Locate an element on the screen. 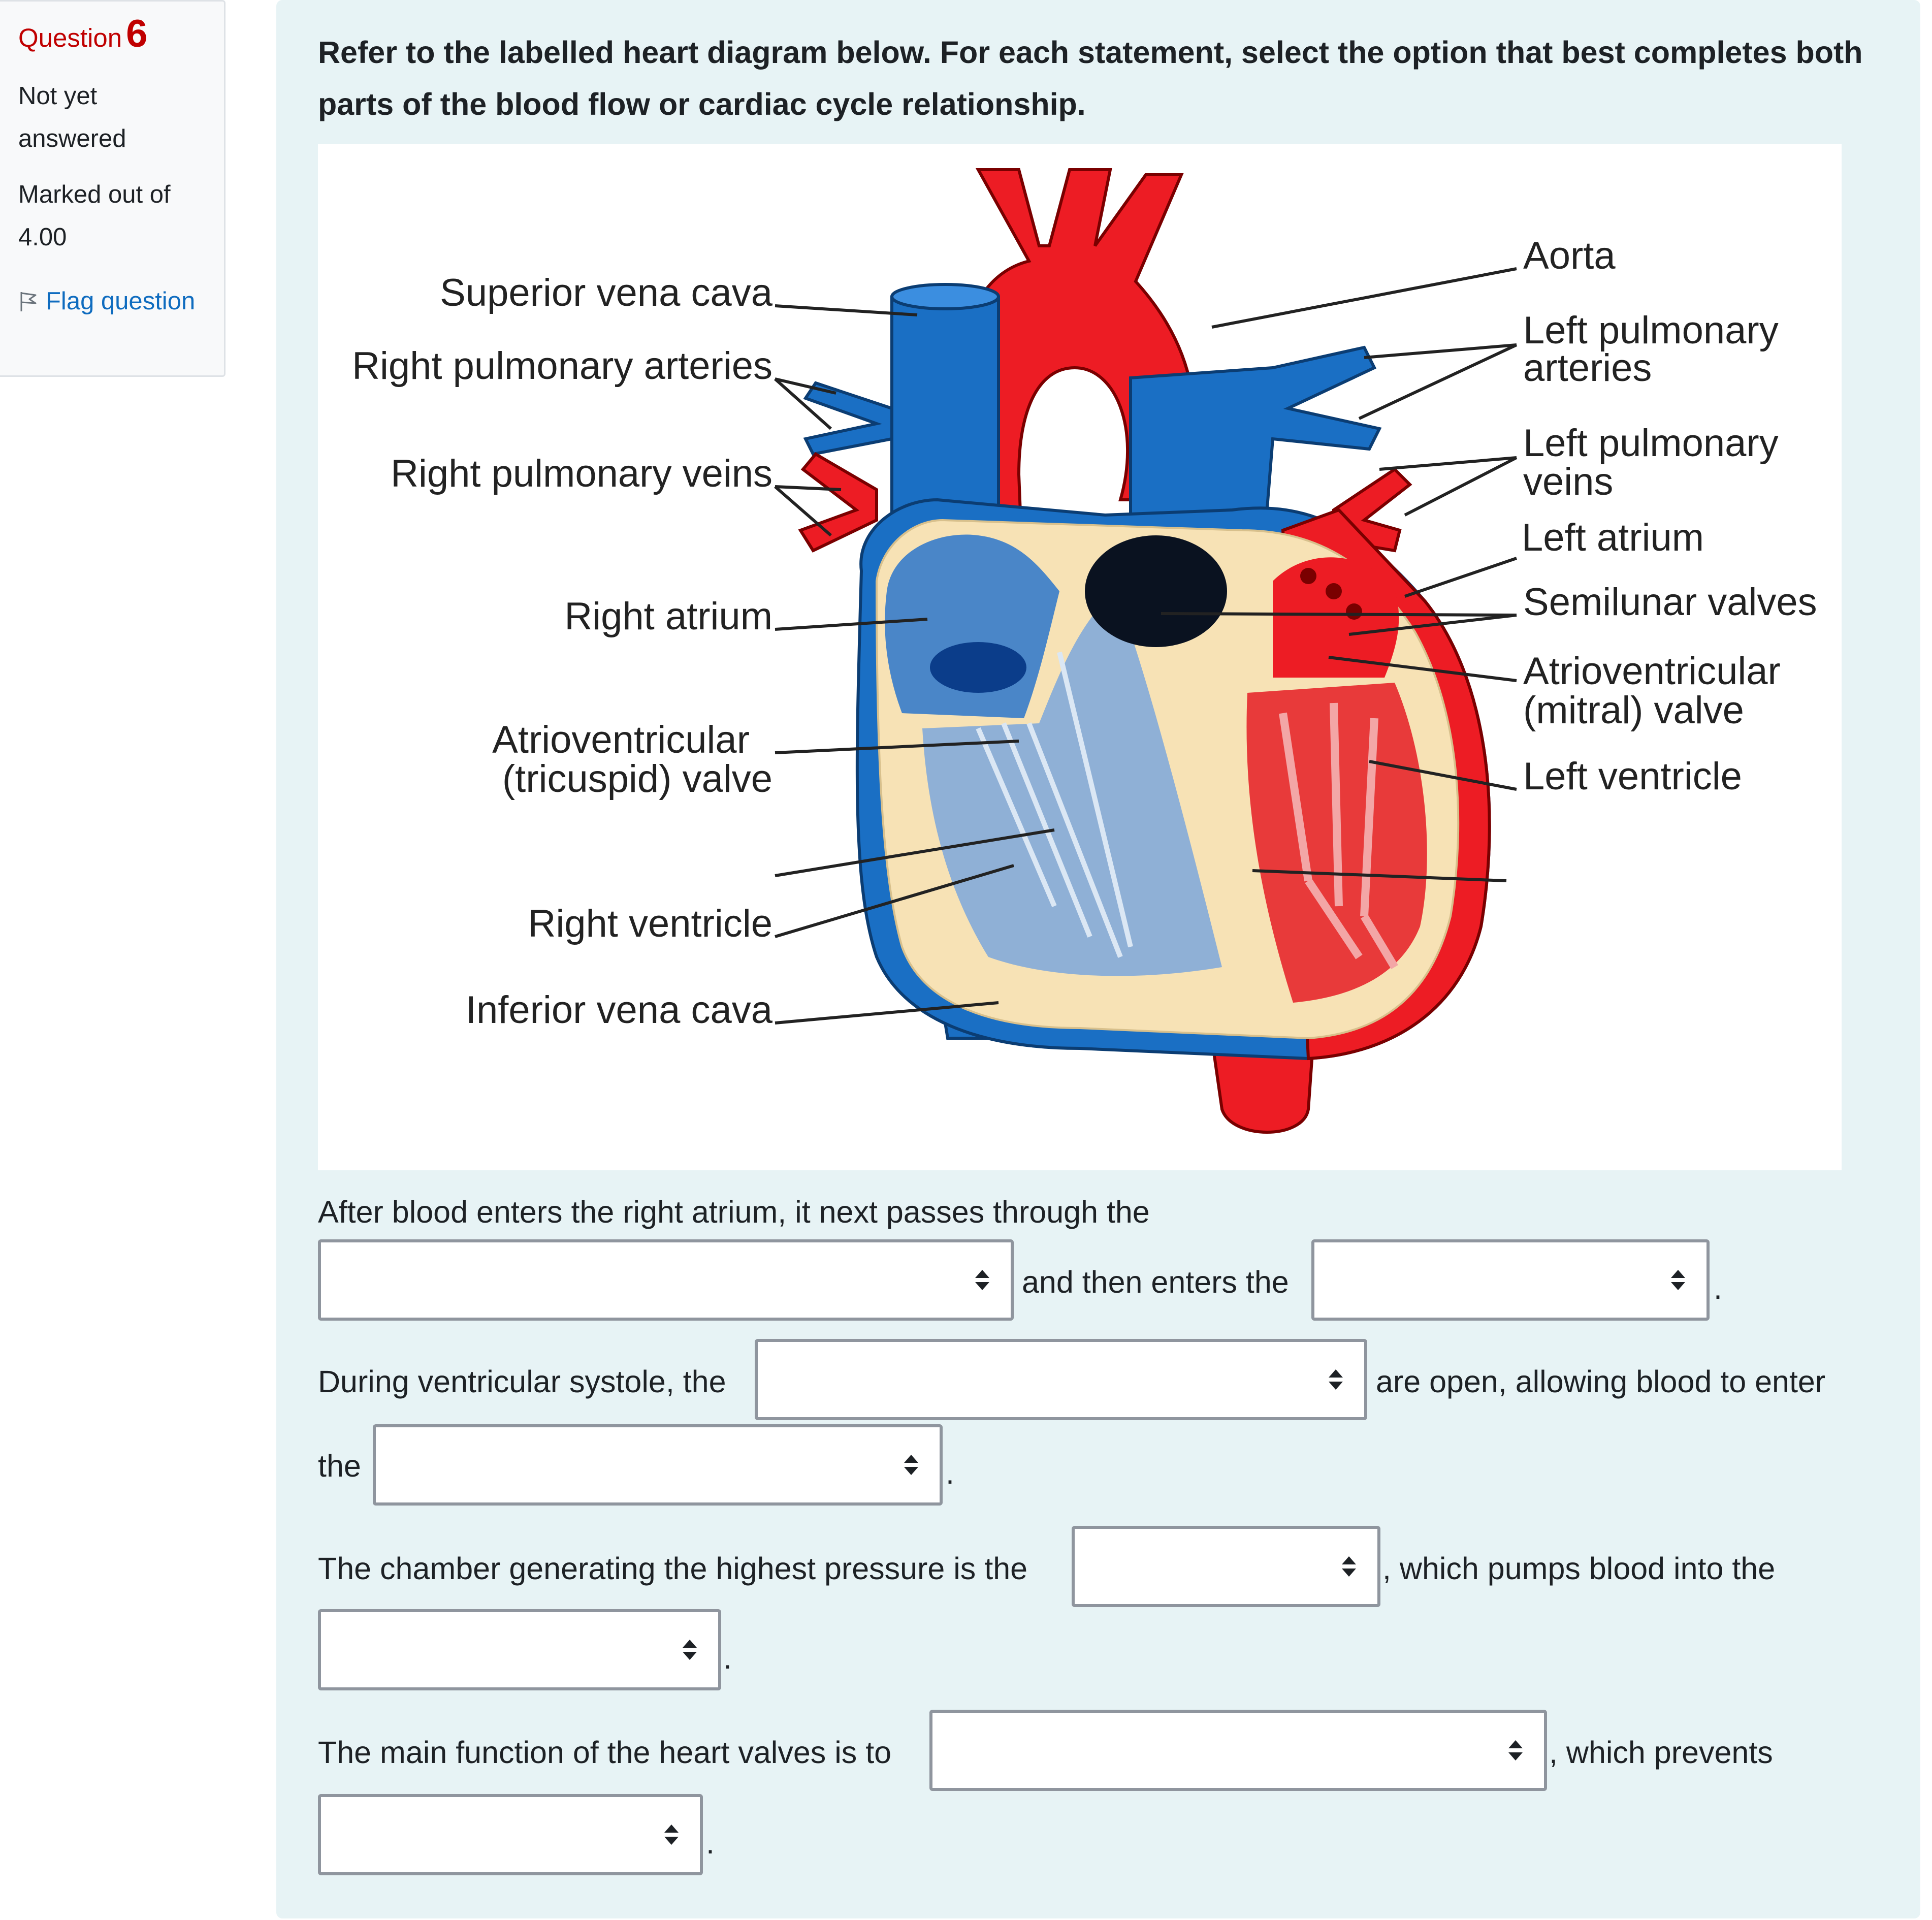 The height and width of the screenshot is (1920, 1932). flag-icon is located at coordinates (28, 301).